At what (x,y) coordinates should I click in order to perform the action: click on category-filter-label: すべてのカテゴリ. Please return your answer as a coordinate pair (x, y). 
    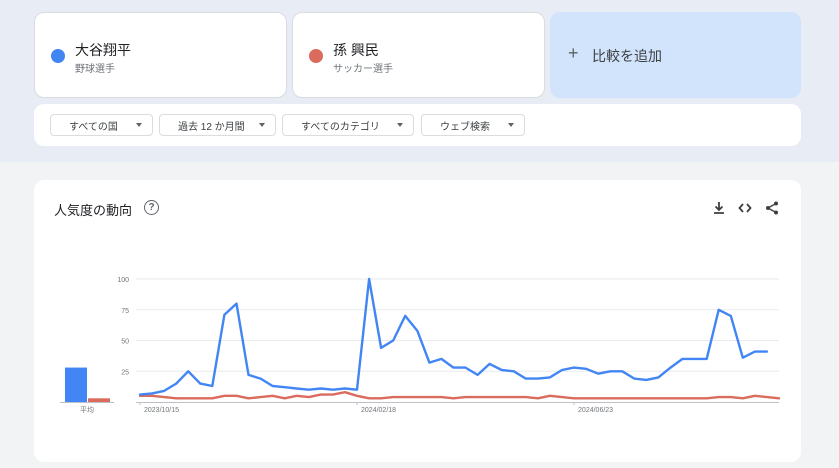
    Looking at the image, I should click on (340, 127).